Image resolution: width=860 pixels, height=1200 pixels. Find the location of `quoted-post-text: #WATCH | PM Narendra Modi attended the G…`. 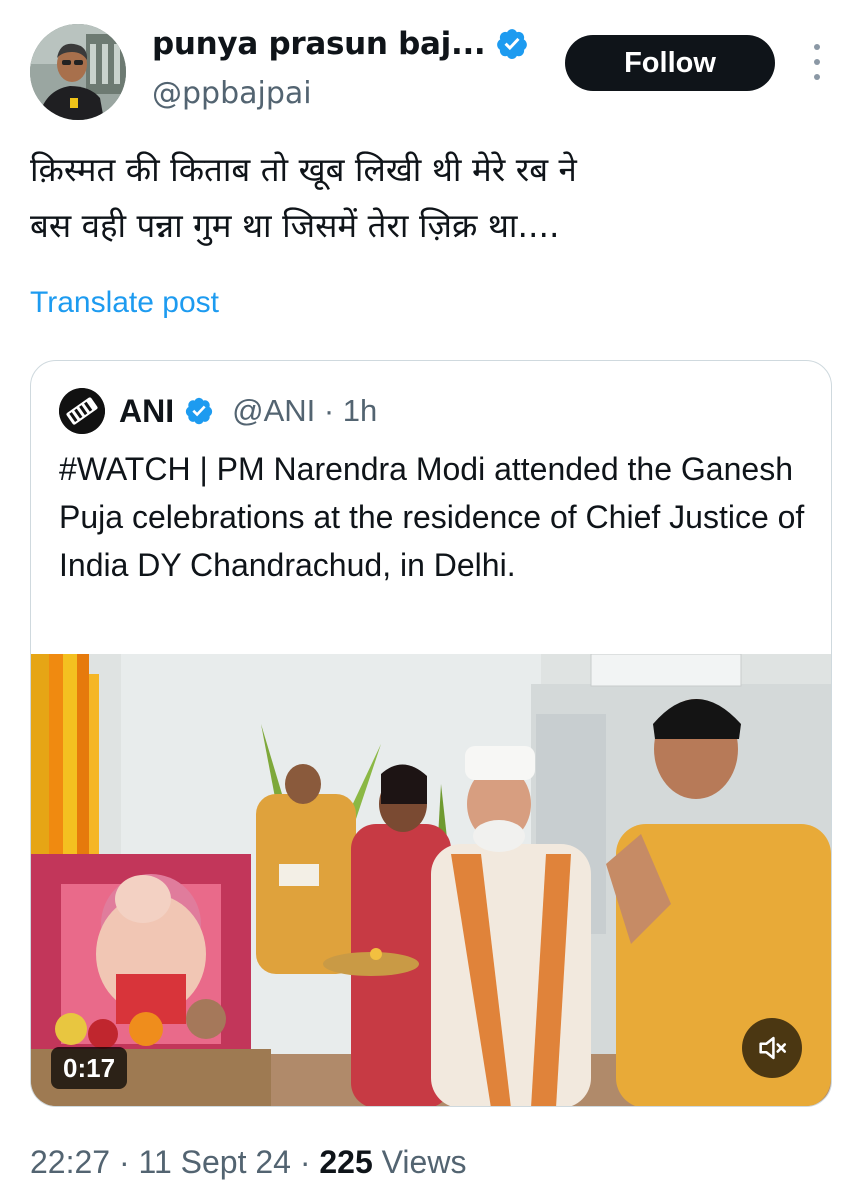

quoted-post-text: #WATCH | PM Narendra Modi attended the G… is located at coordinates (432, 517).